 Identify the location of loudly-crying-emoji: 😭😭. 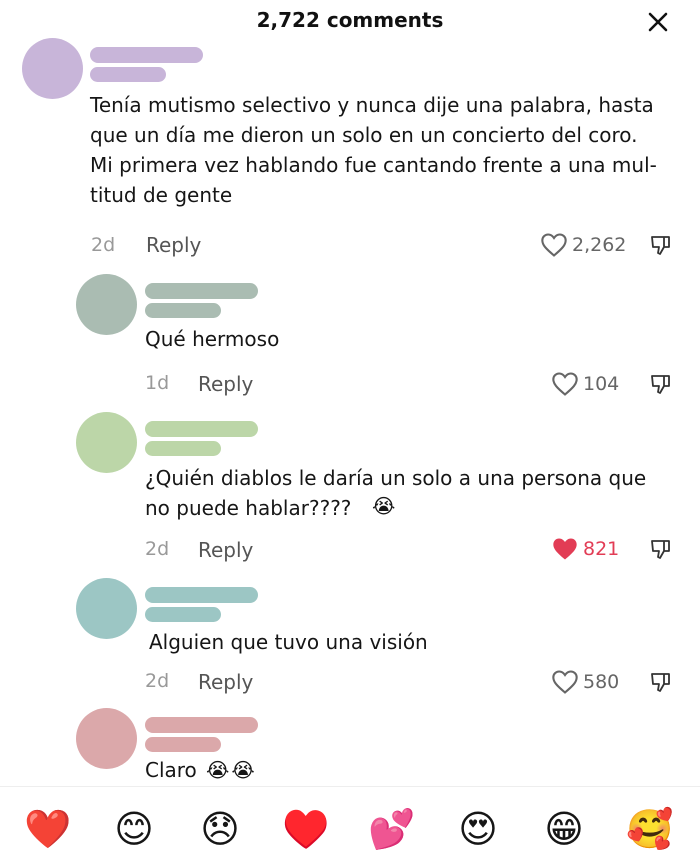
(231, 770).